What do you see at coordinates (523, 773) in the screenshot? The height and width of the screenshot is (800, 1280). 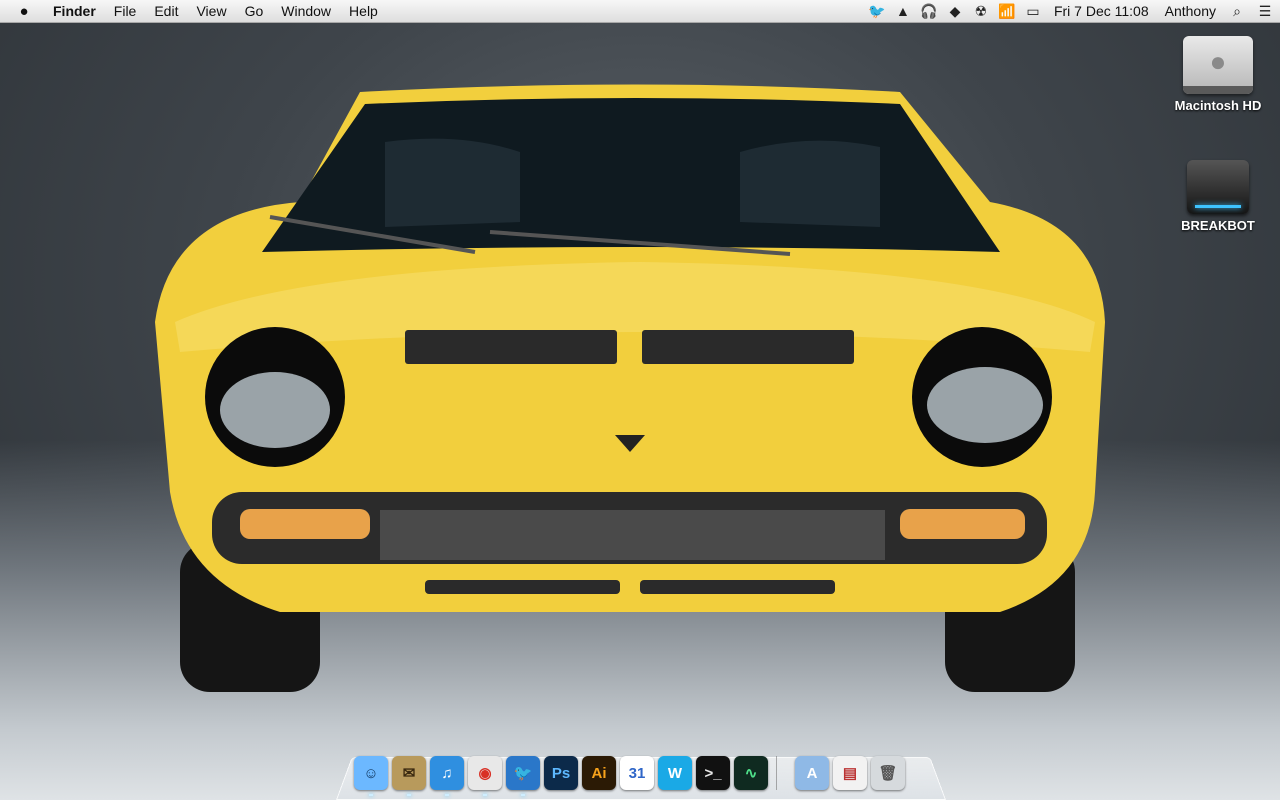 I see `tweetbot-icon: 🐦` at bounding box center [523, 773].